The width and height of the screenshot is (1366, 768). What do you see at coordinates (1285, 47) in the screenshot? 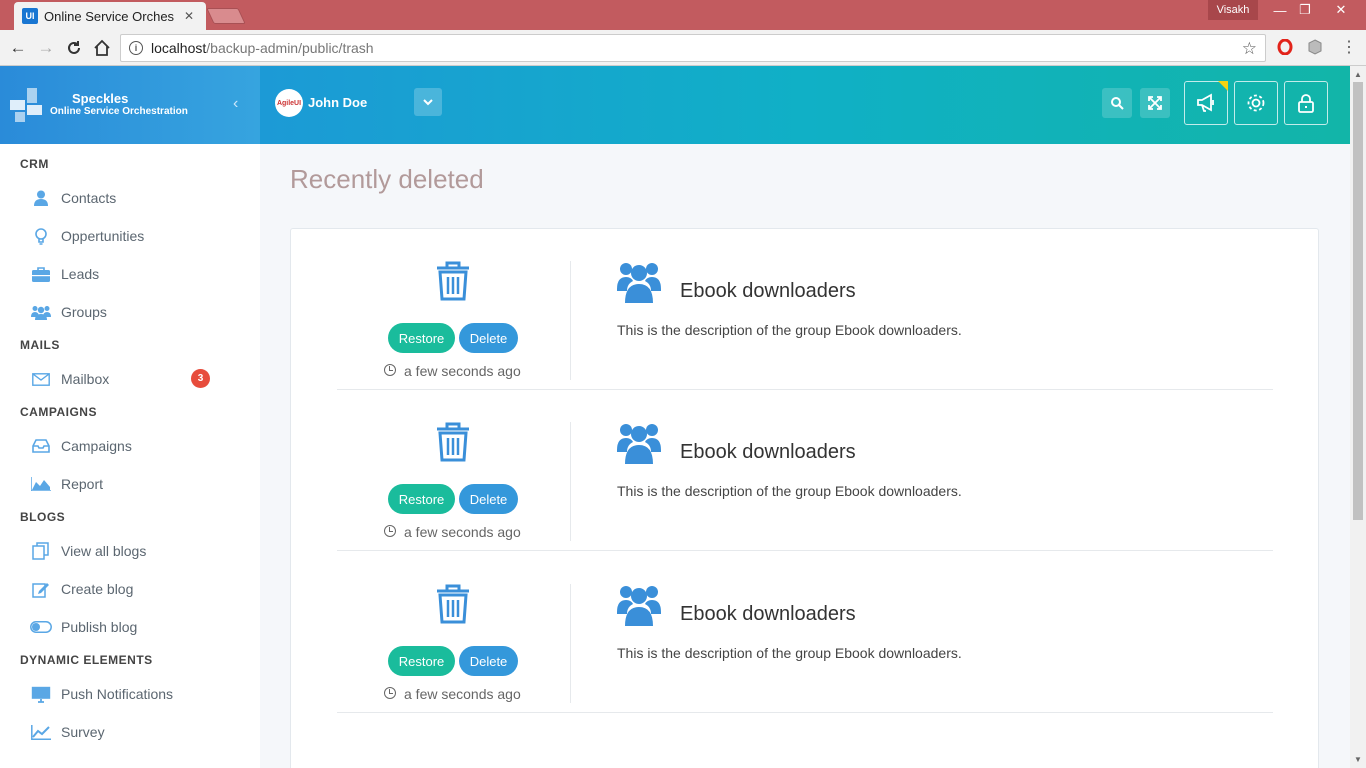
I see `opera-icon` at bounding box center [1285, 47].